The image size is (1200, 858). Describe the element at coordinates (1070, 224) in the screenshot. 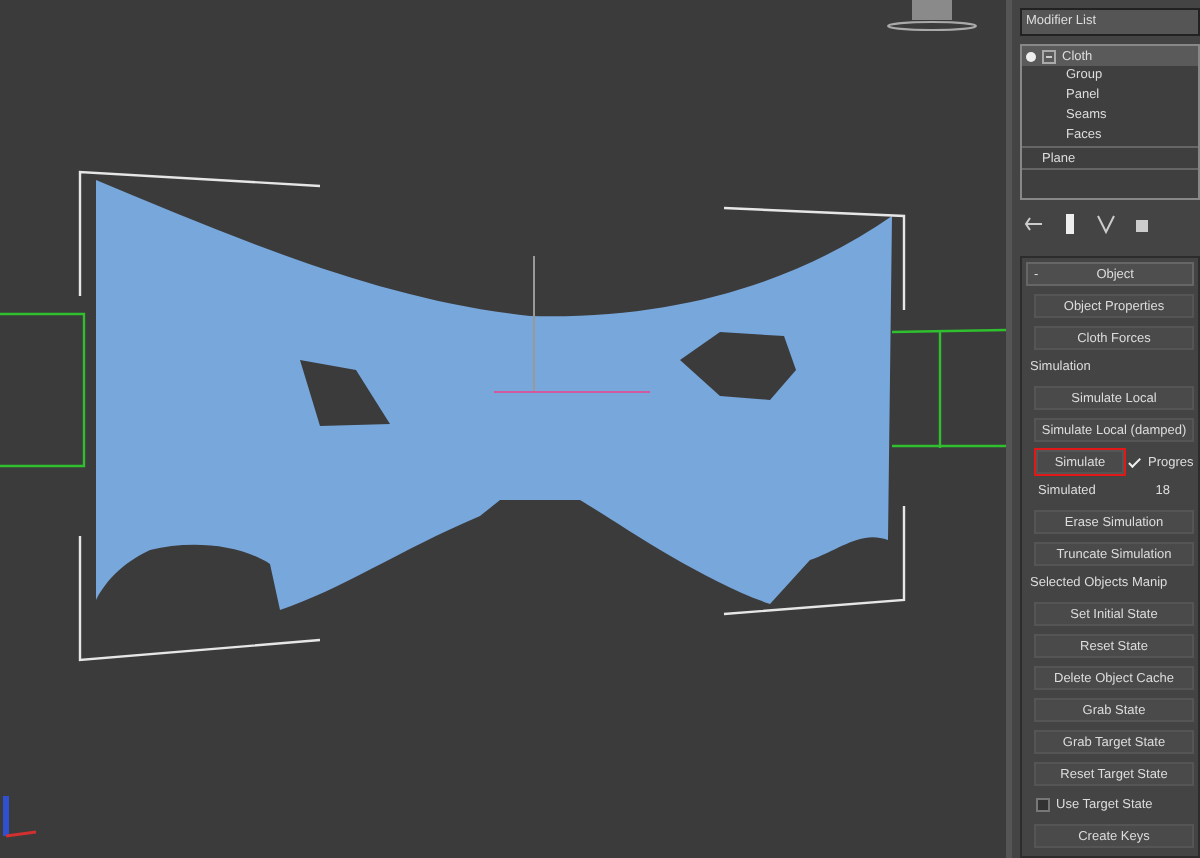

I see `bar-icon` at that location.